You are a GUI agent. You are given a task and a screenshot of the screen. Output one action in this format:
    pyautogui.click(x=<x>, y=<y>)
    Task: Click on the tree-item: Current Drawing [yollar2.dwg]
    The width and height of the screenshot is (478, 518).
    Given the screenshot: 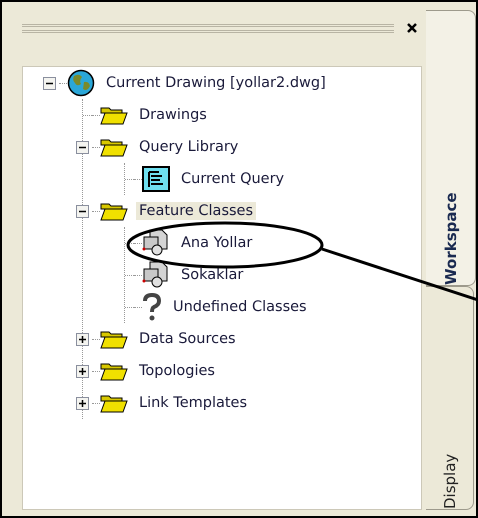 What is the action you would take?
    pyautogui.click(x=216, y=83)
    